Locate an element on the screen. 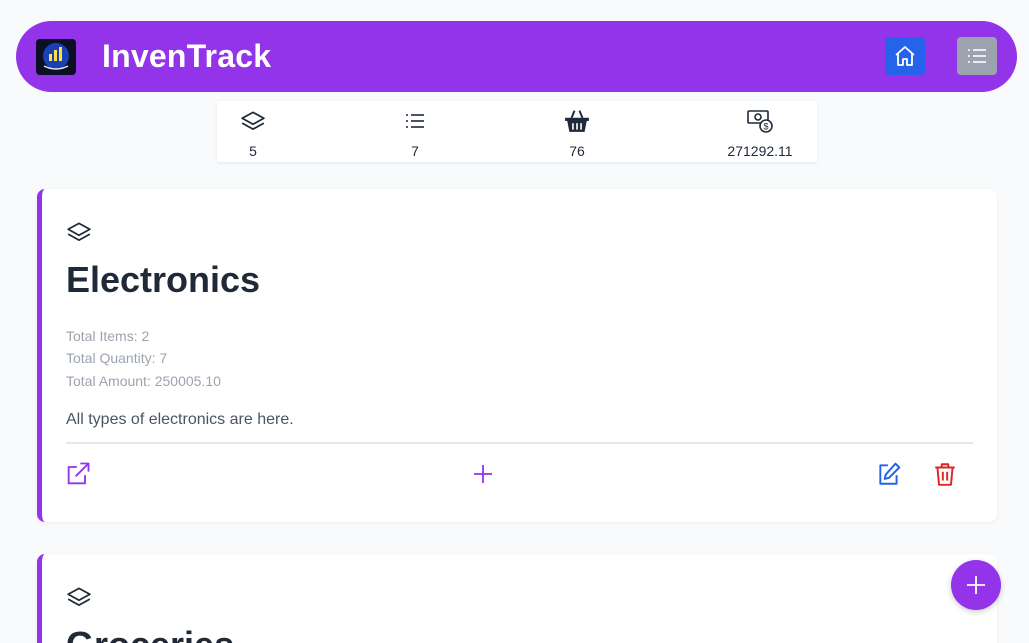  add-category-button is located at coordinates (976, 585).